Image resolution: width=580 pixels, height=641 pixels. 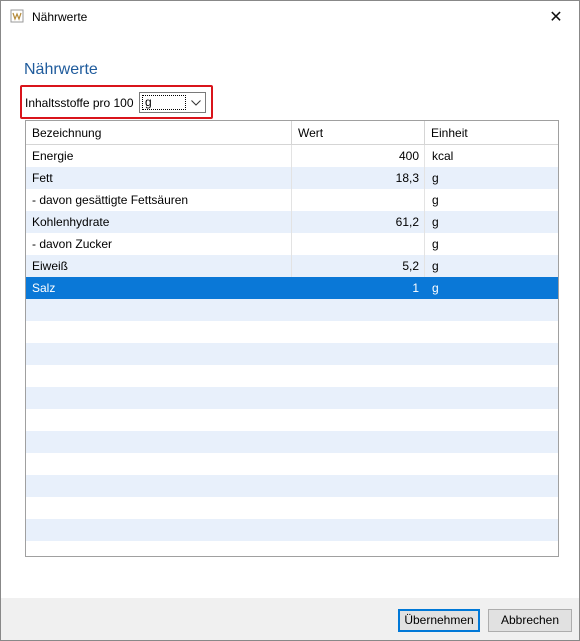 I want to click on table-row: - davon gesättigte Fettsäuren g, so click(x=292, y=200).